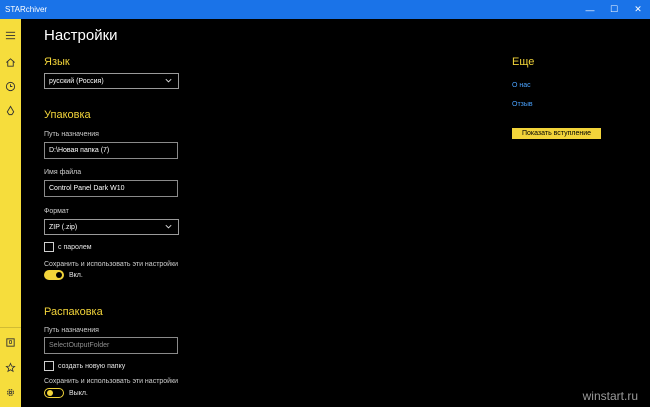  I want to click on window-controls: — ☐ ✕, so click(614, 9).